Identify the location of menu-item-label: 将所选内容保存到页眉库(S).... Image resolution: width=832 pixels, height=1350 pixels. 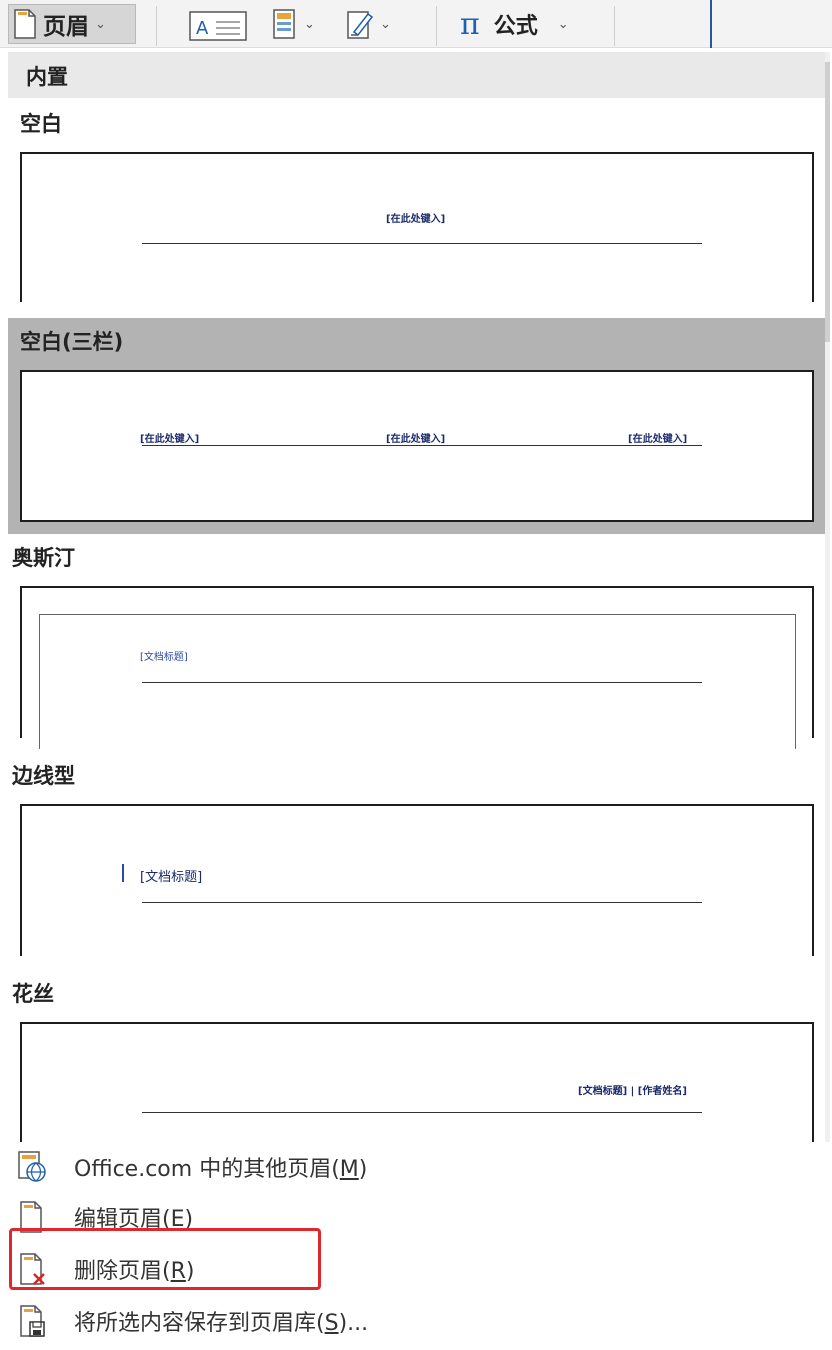
(221, 1323).